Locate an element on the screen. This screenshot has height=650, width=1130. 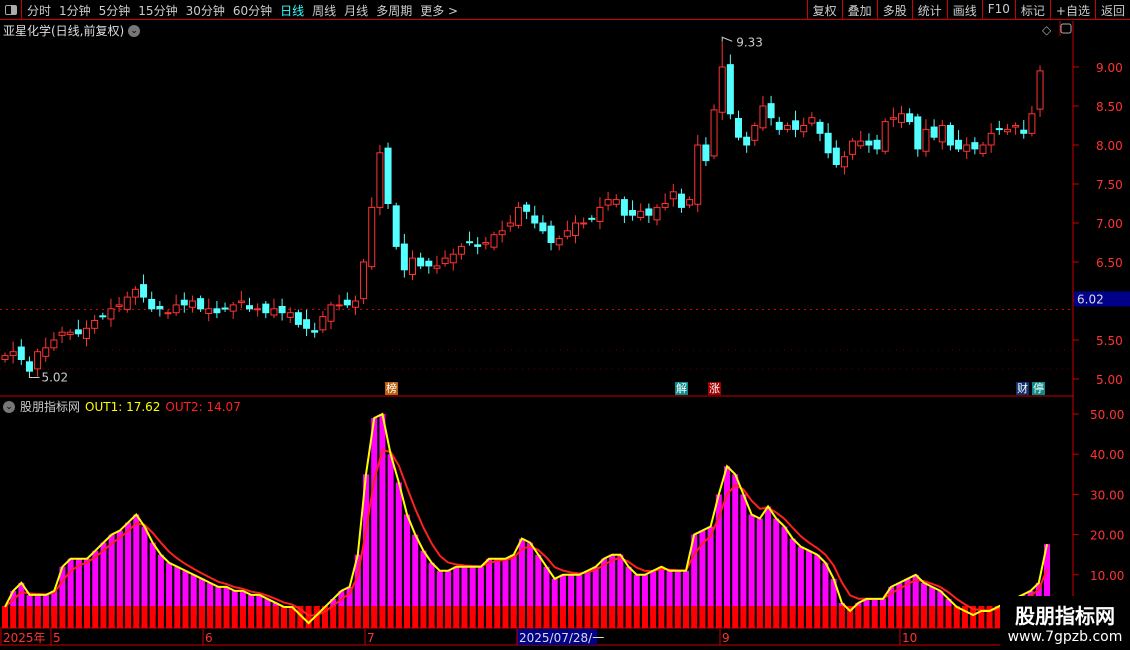
low-annotation: 5.02 is located at coordinates (54, 377).